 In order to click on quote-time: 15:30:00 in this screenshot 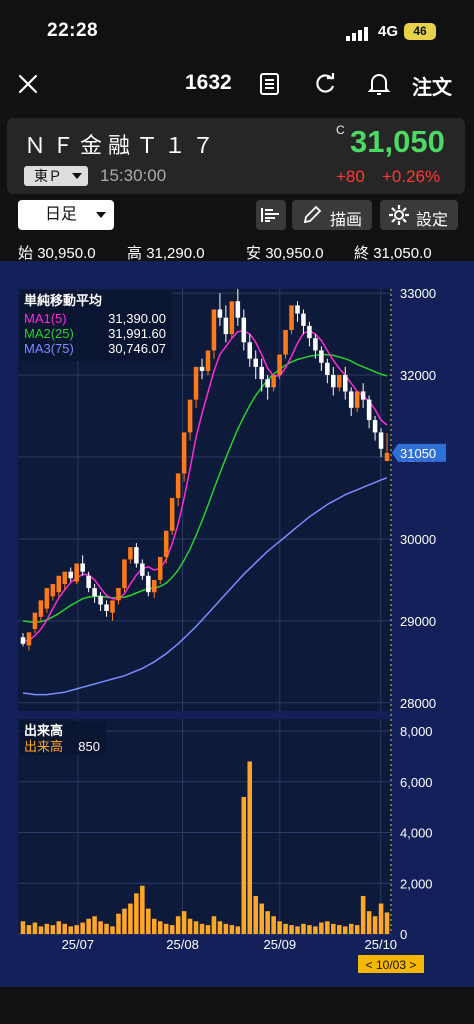, I will do `click(133, 175)`.